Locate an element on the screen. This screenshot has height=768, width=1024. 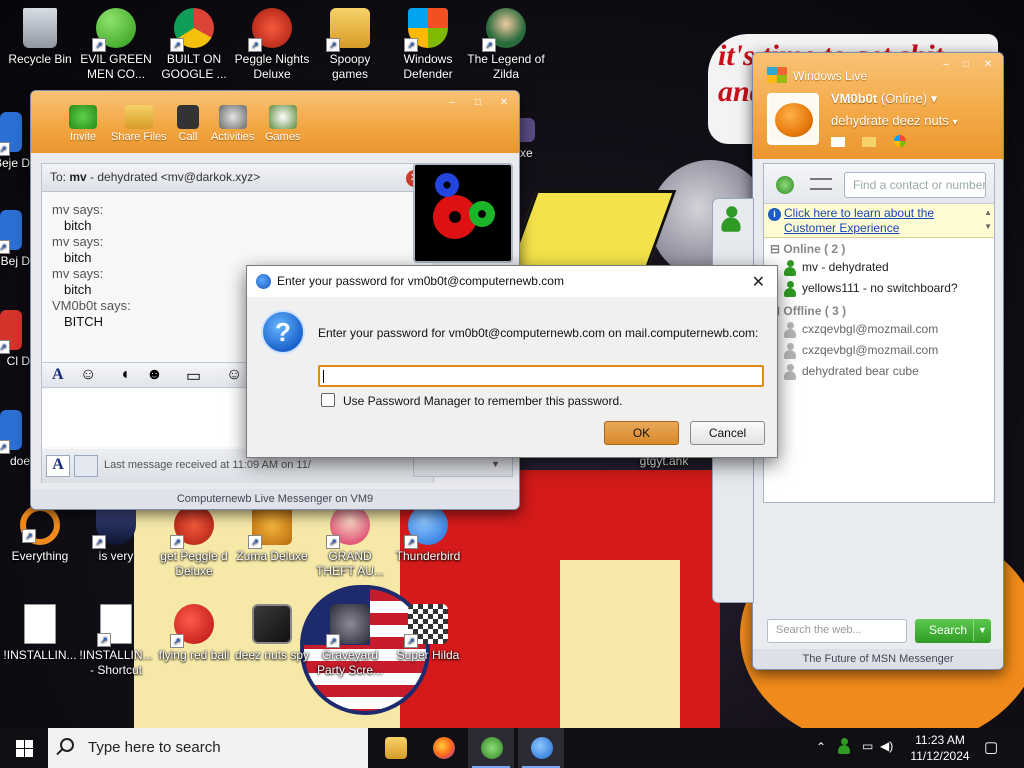
group-offline: ⊟ Offline ( 3 ) is located at coordinates (879, 310).